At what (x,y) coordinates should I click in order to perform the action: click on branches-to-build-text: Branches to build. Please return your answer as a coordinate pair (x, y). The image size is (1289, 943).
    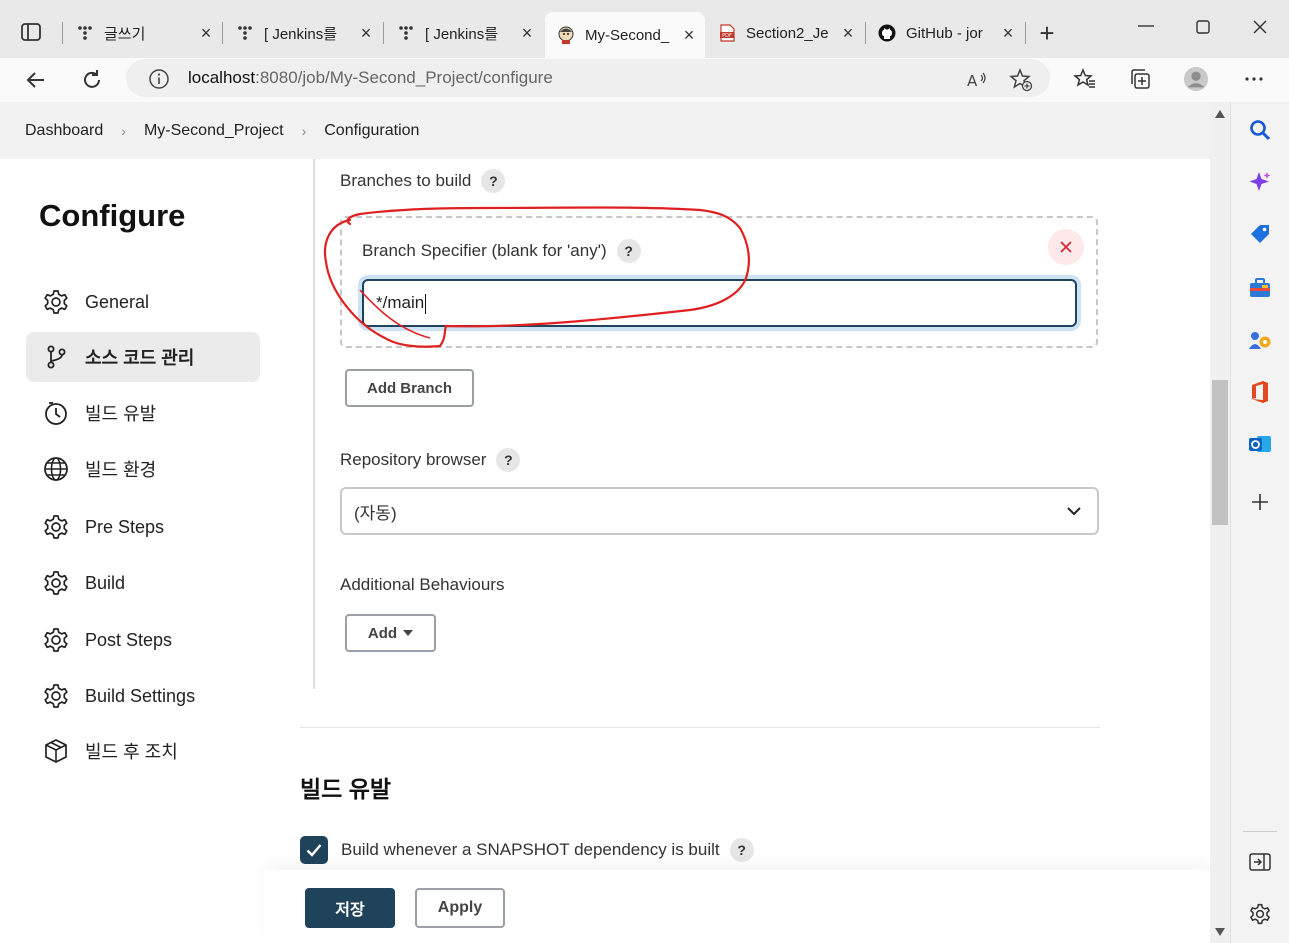
    Looking at the image, I should click on (406, 180).